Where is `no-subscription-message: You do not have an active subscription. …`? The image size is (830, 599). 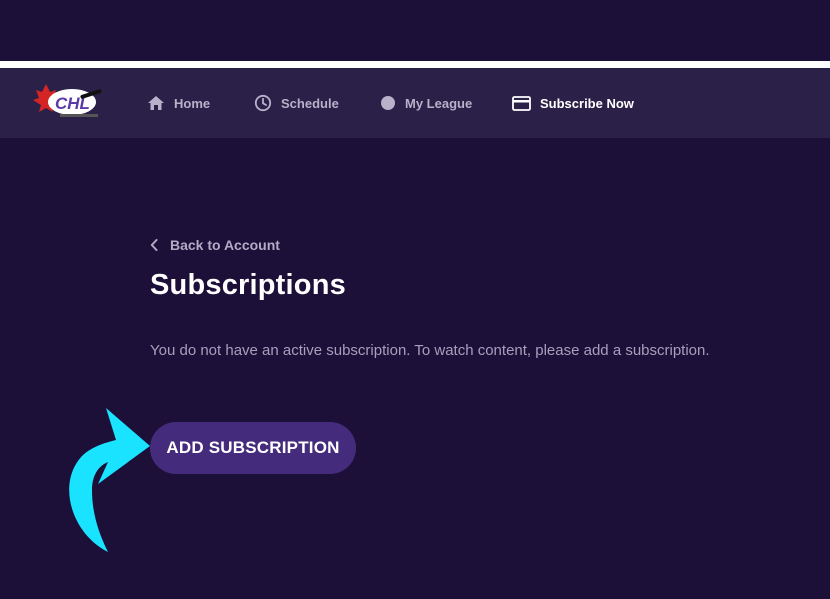
no-subscription-message: You do not have an active subscription. … is located at coordinates (430, 350).